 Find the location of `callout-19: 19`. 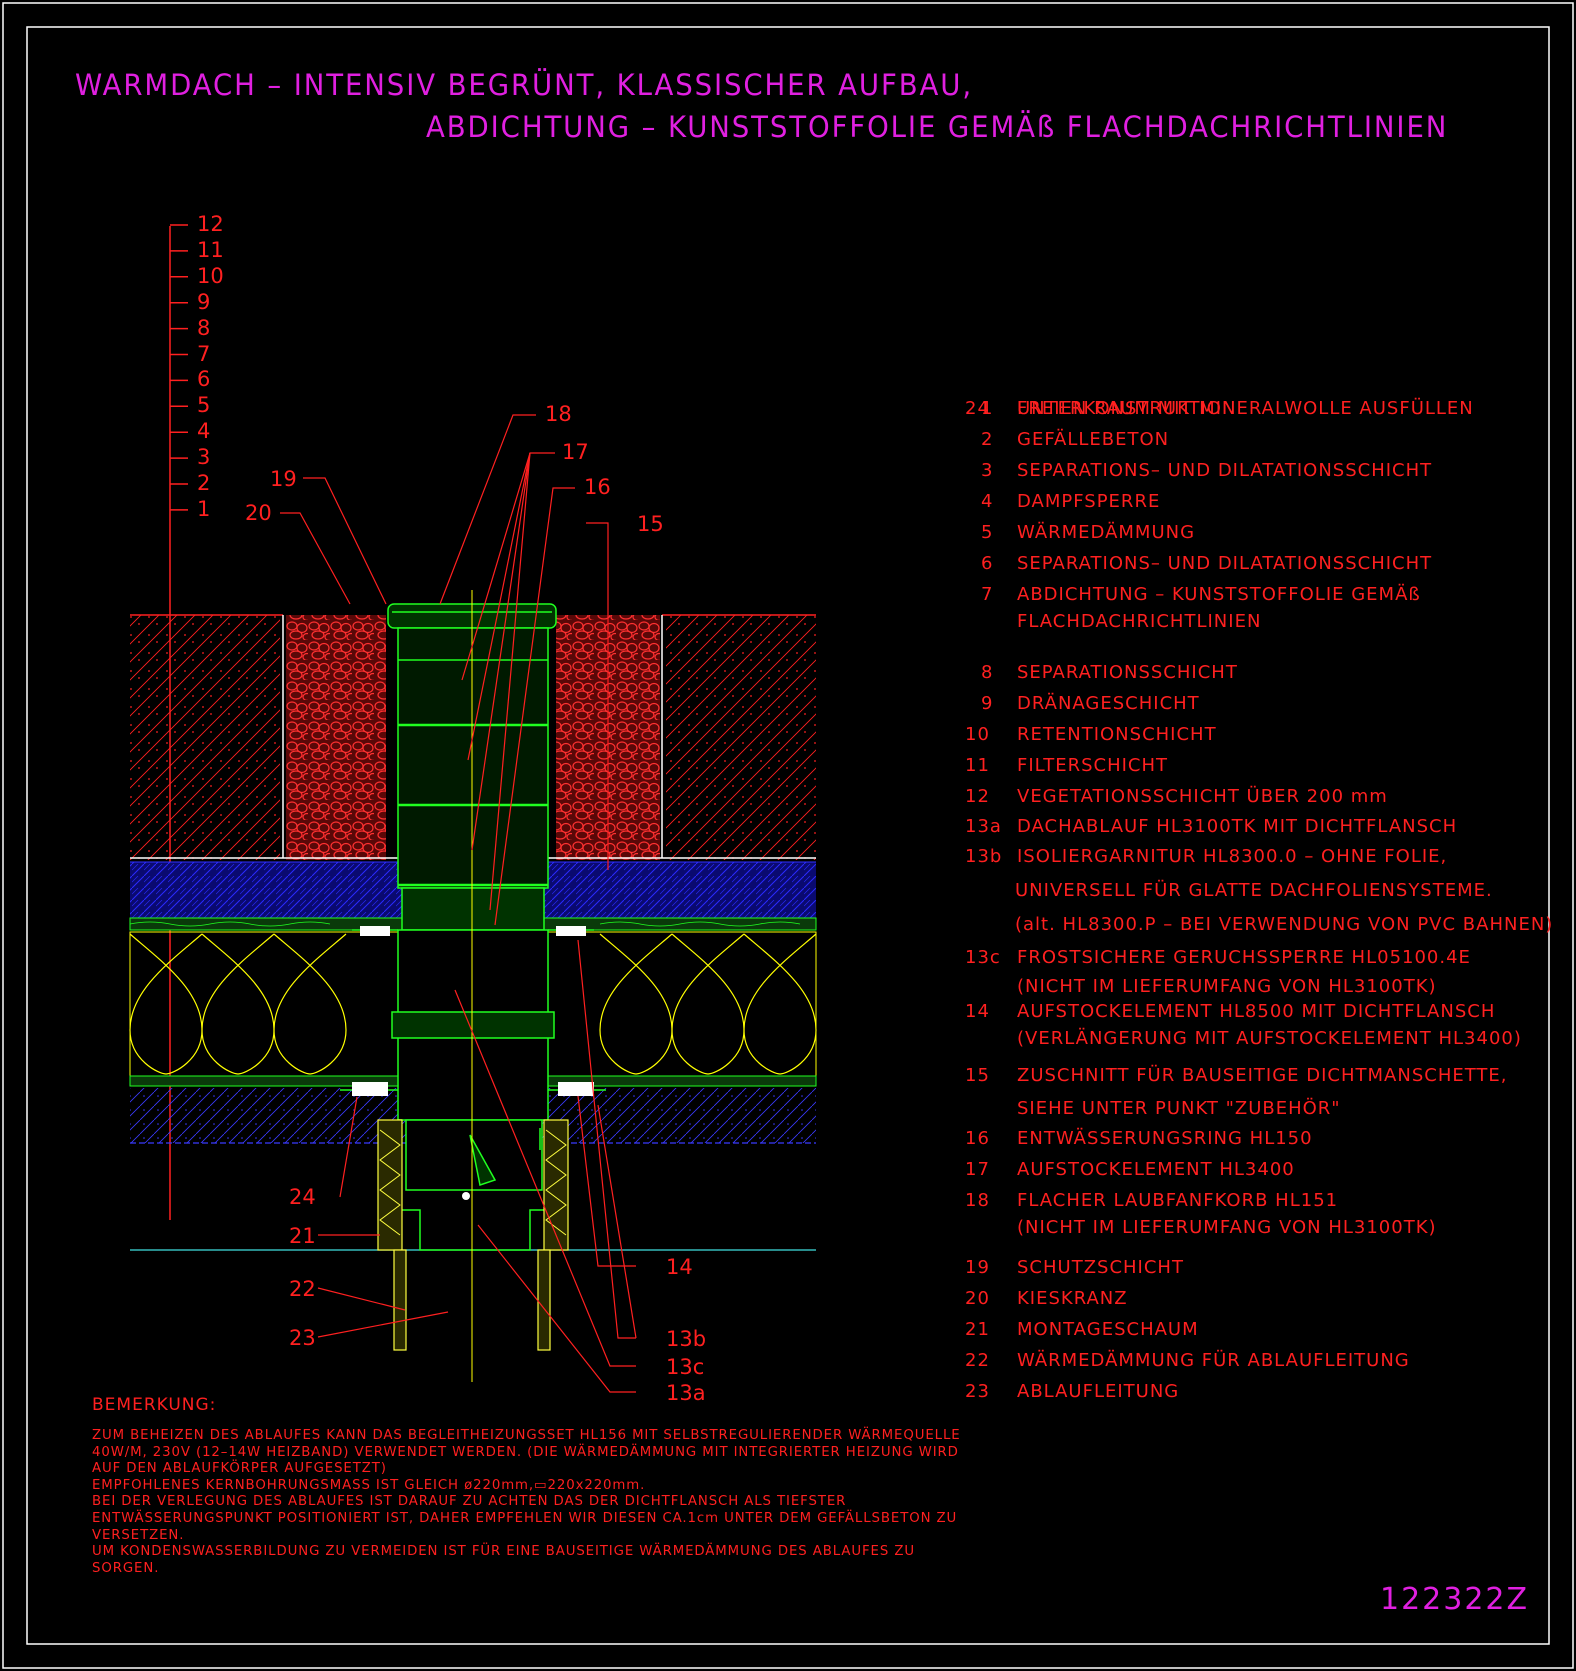

callout-19: 19 is located at coordinates (283, 479).